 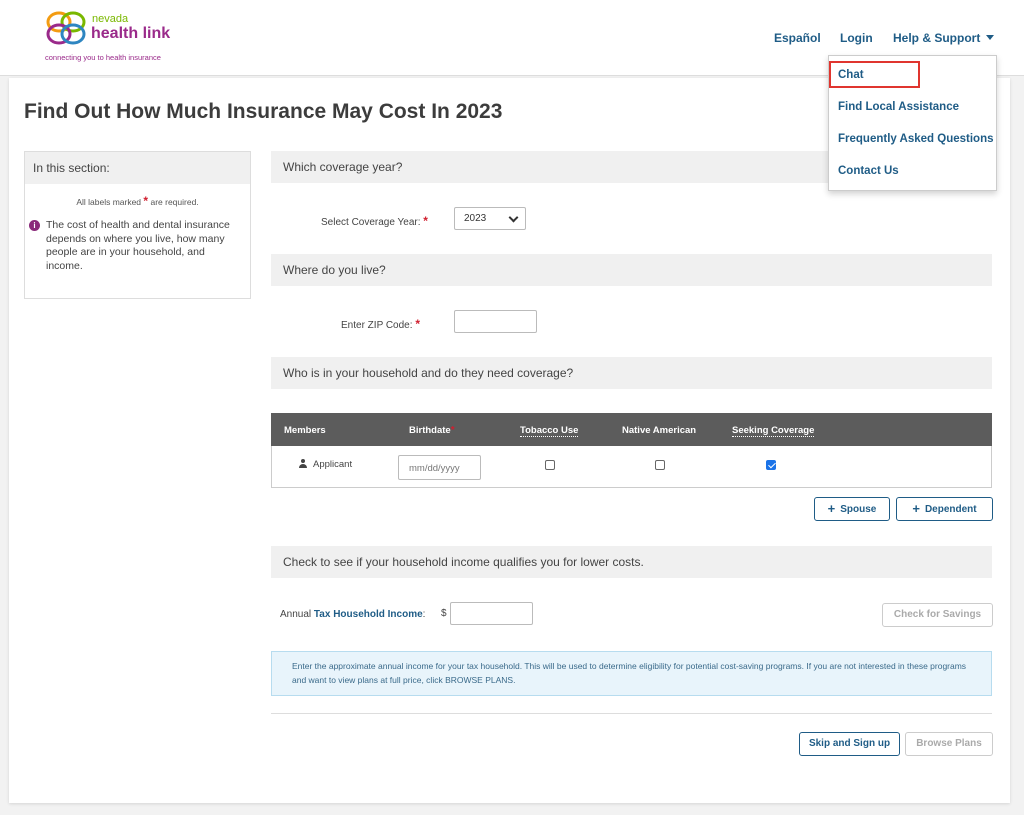 What do you see at coordinates (66, 28) in the screenshot?
I see `logo-knot-icon` at bounding box center [66, 28].